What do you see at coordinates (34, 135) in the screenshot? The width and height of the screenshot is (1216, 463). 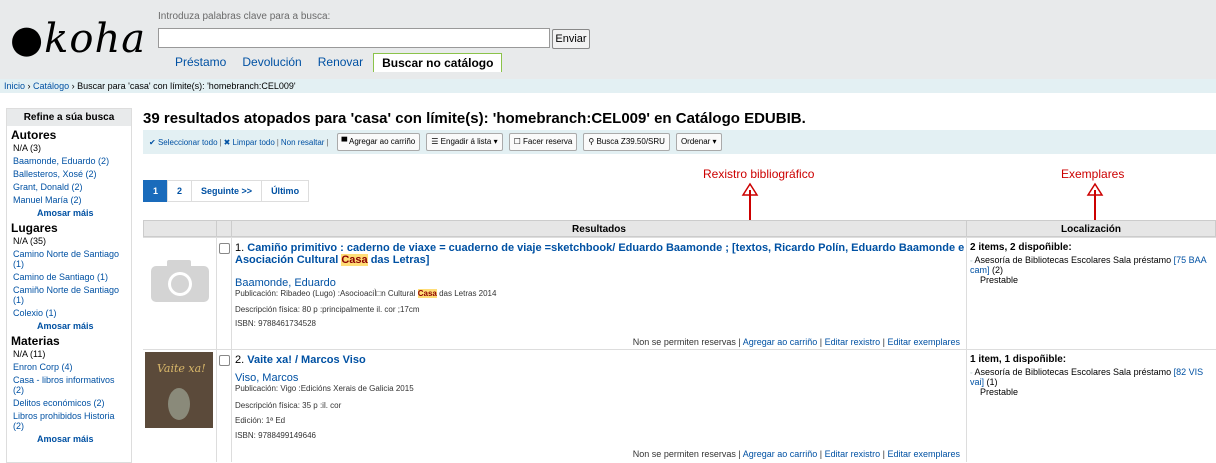 I see `facet-authors-title: Autores` at bounding box center [34, 135].